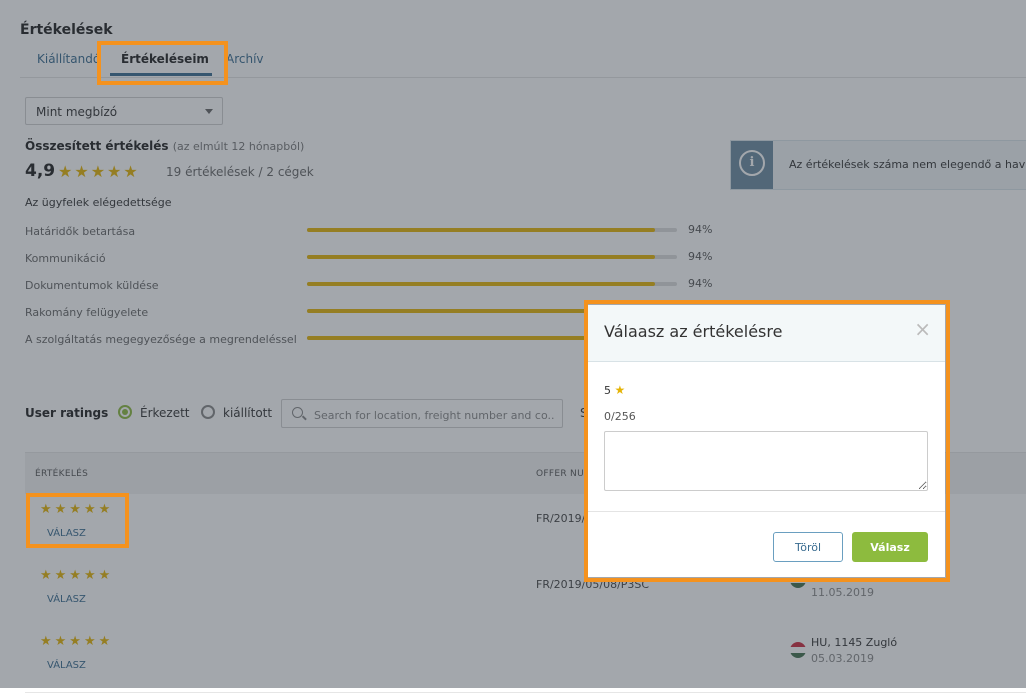 The height and width of the screenshot is (693, 1026). What do you see at coordinates (607, 390) in the screenshot?
I see `modal-rating-value: 5` at bounding box center [607, 390].